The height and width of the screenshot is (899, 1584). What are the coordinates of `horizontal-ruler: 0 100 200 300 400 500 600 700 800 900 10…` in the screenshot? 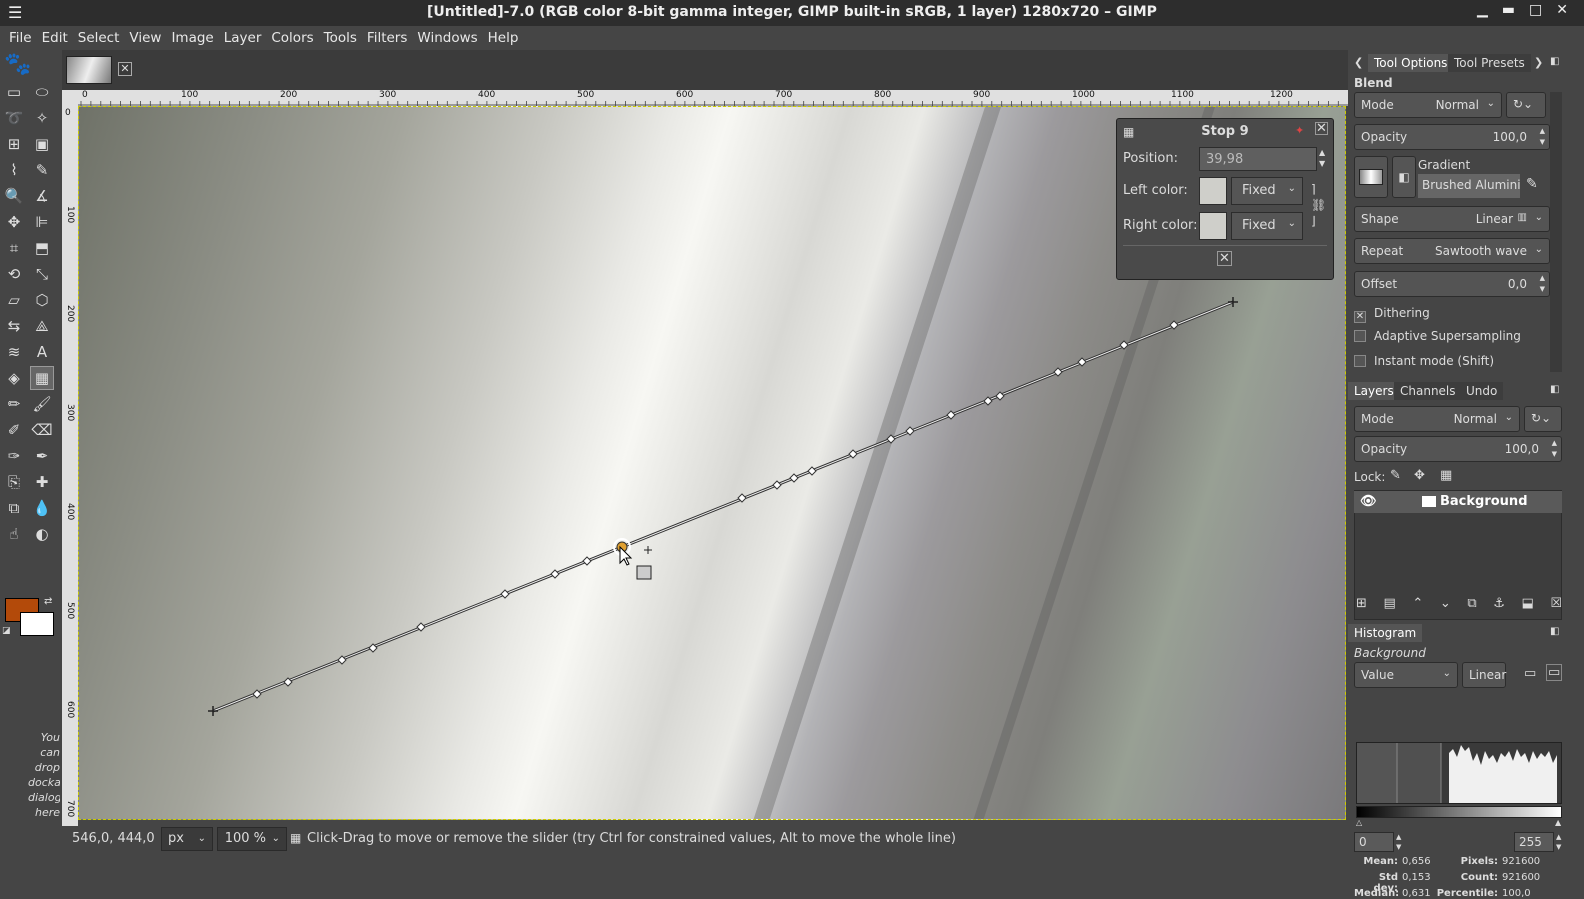 It's located at (713, 98).